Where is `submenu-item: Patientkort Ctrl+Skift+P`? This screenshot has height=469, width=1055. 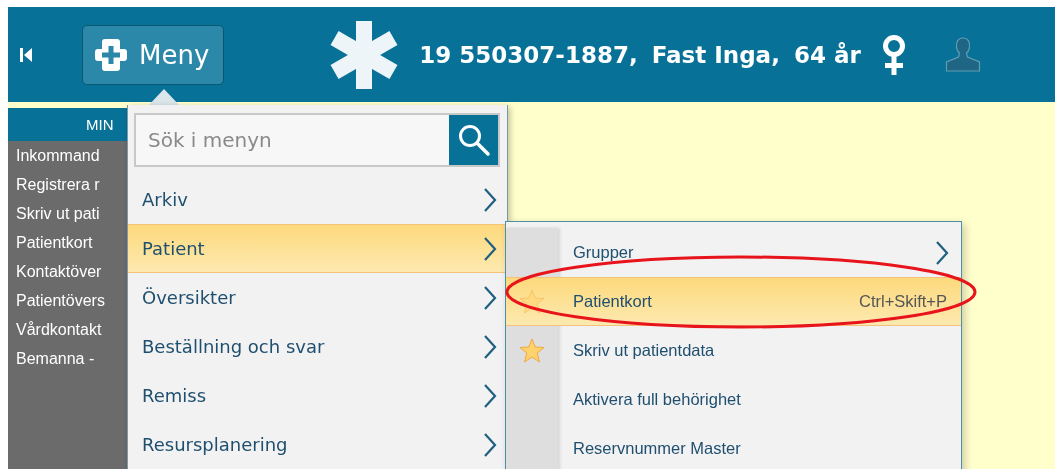 submenu-item: Patientkort Ctrl+Skift+P is located at coordinates (733, 301).